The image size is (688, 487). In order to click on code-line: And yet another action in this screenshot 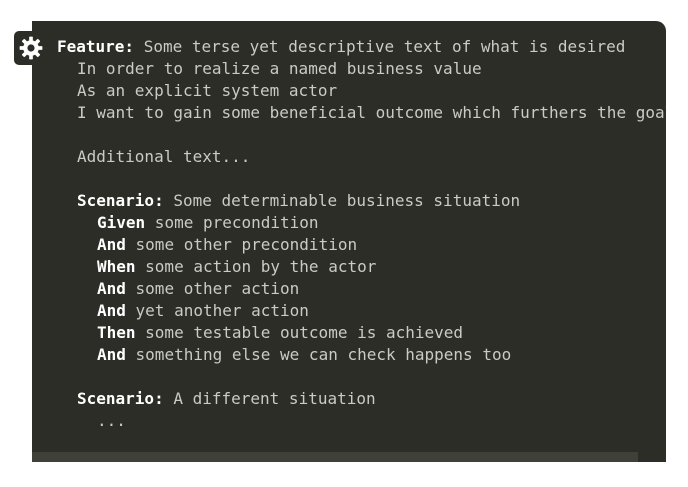, I will do `click(203, 311)`.